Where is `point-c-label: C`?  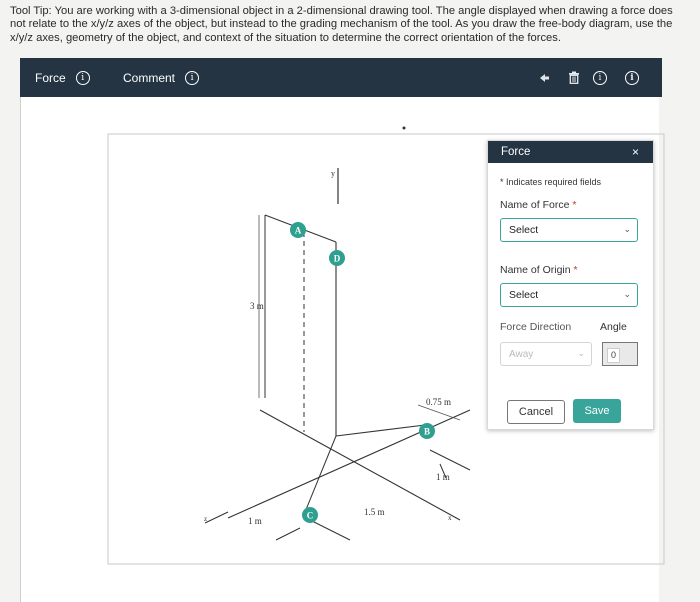 point-c-label: C is located at coordinates (310, 516).